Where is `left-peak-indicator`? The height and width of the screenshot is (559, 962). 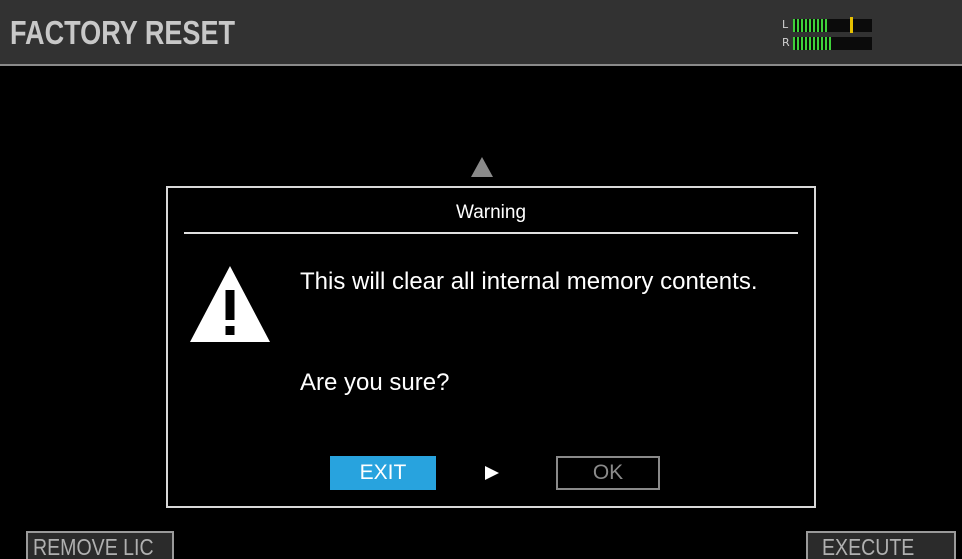 left-peak-indicator is located at coordinates (851, 25).